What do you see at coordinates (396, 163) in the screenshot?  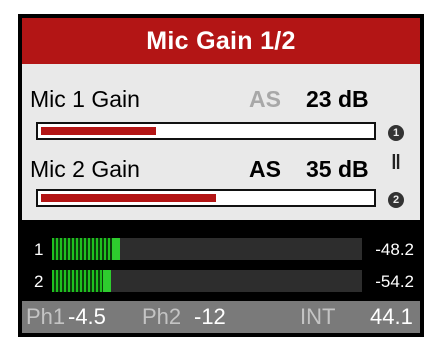 I see `channel-link-icon: ‖` at bounding box center [396, 163].